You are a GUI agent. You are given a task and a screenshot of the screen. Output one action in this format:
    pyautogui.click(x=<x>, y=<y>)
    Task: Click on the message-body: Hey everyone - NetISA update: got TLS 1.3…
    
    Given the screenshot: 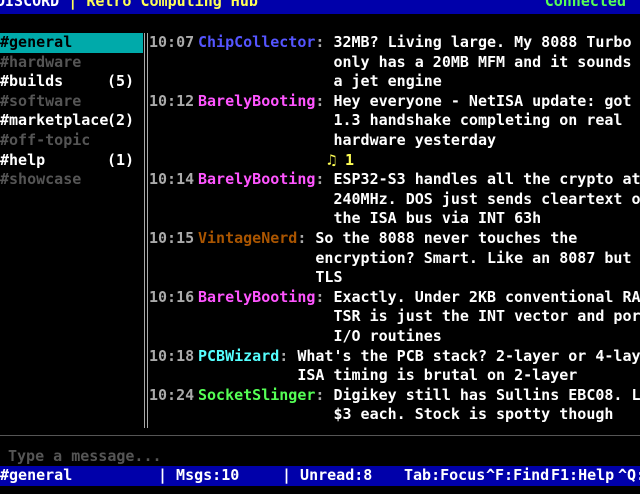 What is the action you would take?
    pyautogui.click(x=486, y=121)
    